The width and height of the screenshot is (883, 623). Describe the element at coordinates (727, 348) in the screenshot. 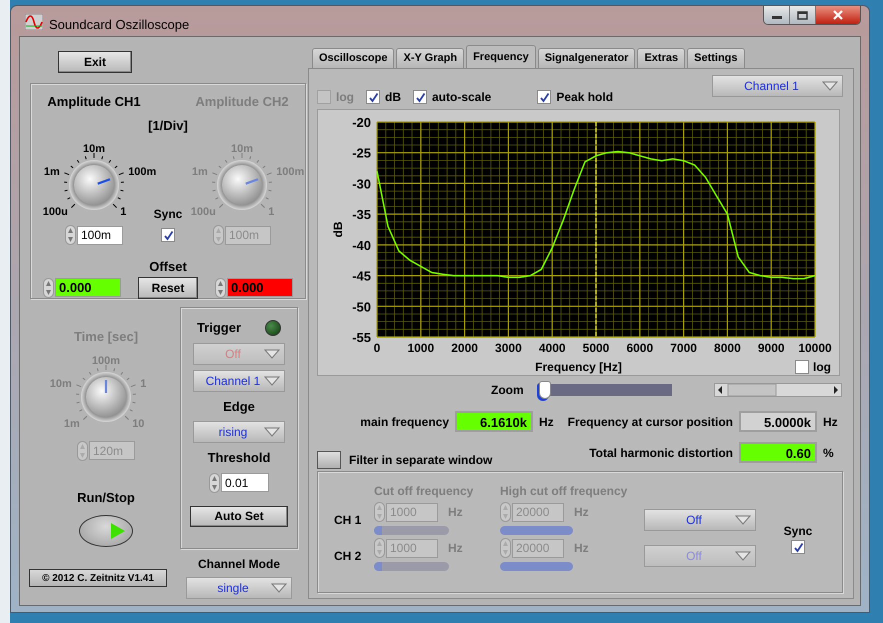

I see `axis-tick-label: 8000` at that location.